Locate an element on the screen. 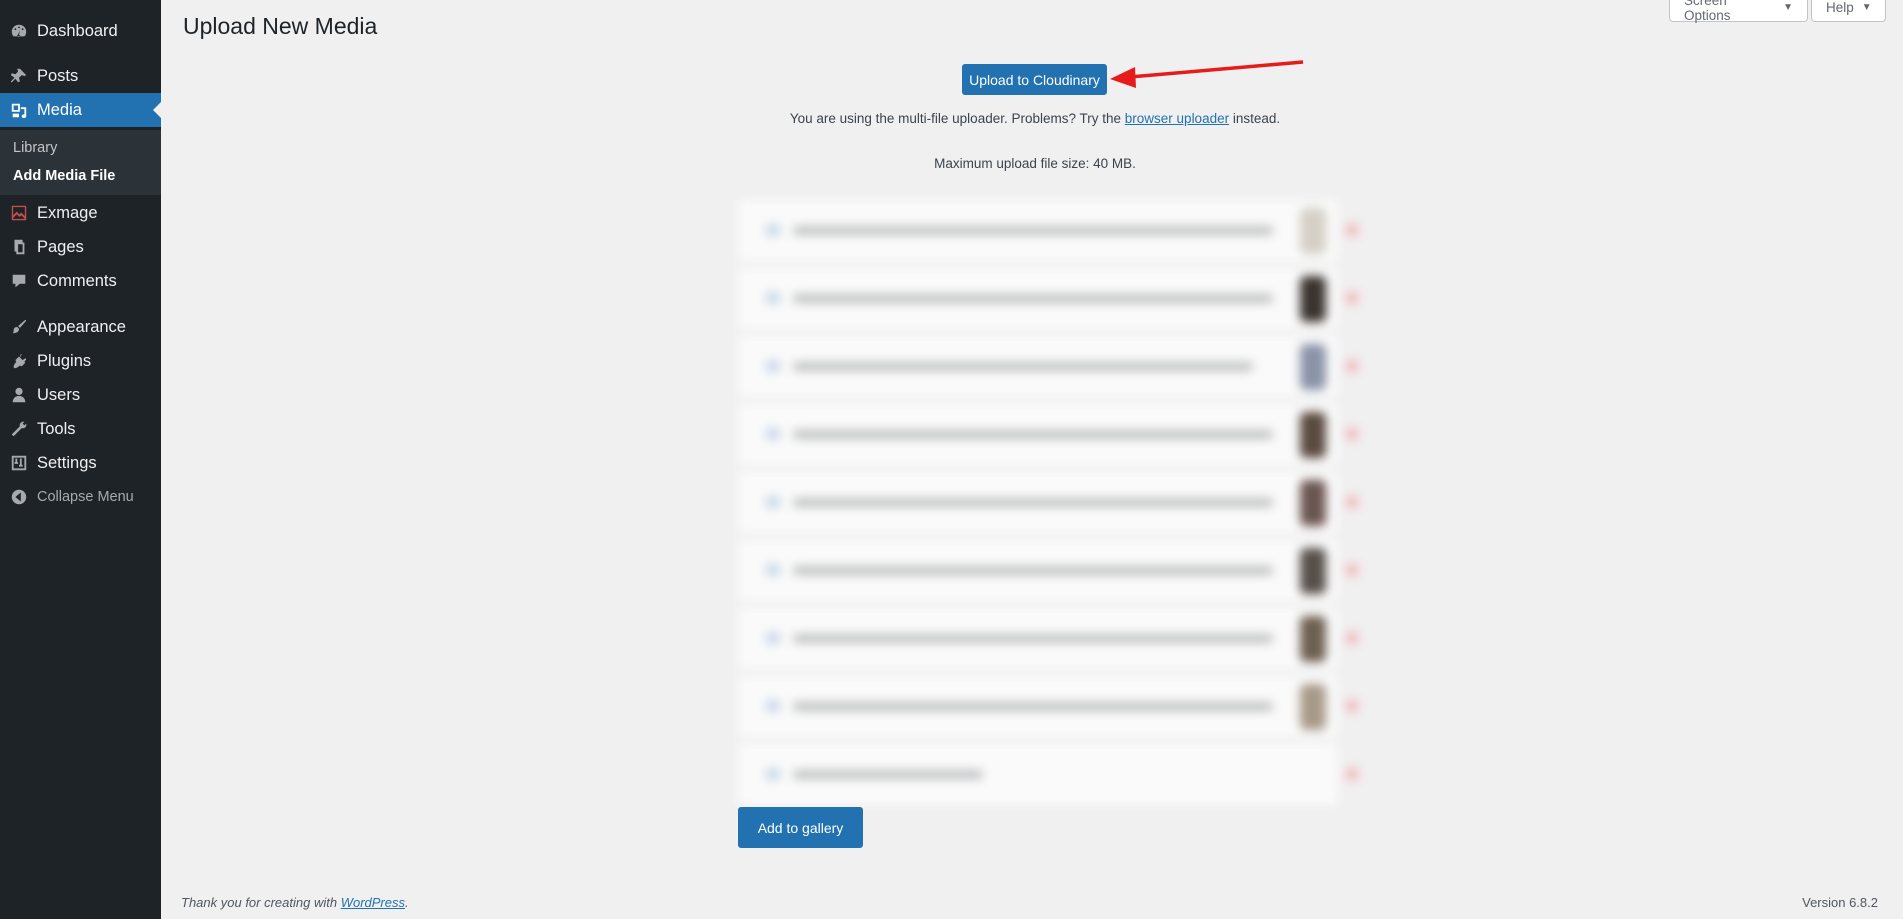  sidebar-item-posts: Posts is located at coordinates (80, 76).